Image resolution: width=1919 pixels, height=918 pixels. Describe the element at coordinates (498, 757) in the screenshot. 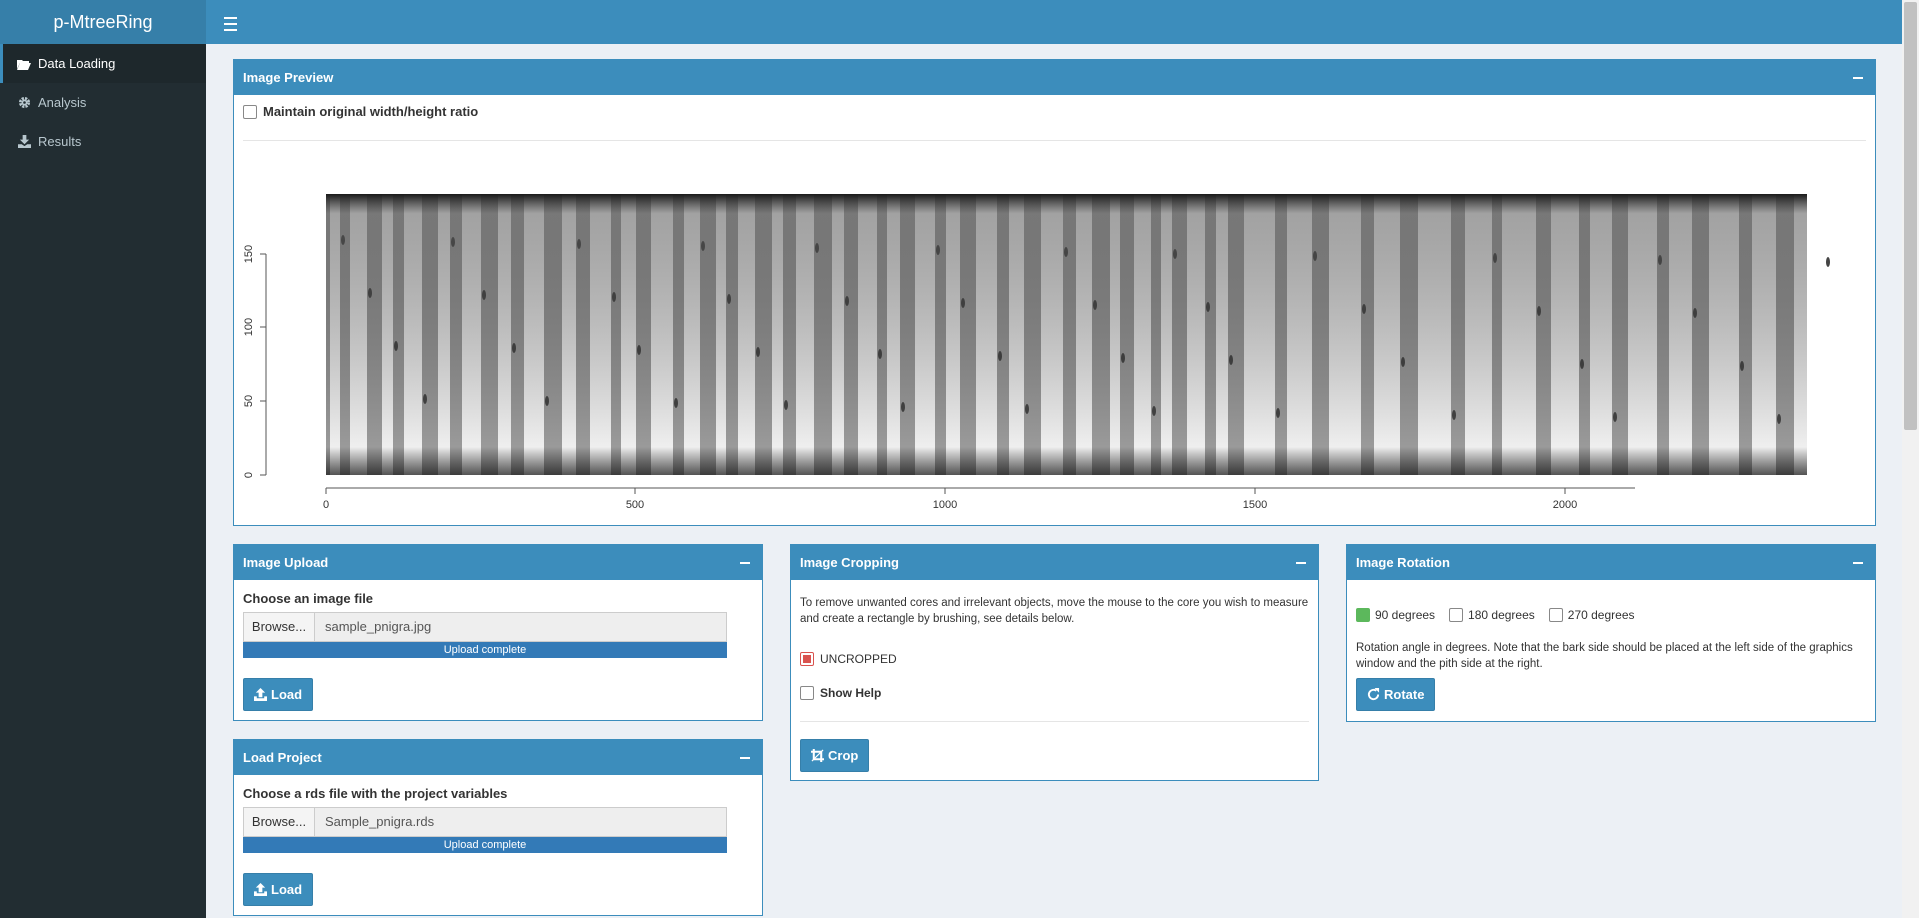

I see `box-header: Load Project` at that location.